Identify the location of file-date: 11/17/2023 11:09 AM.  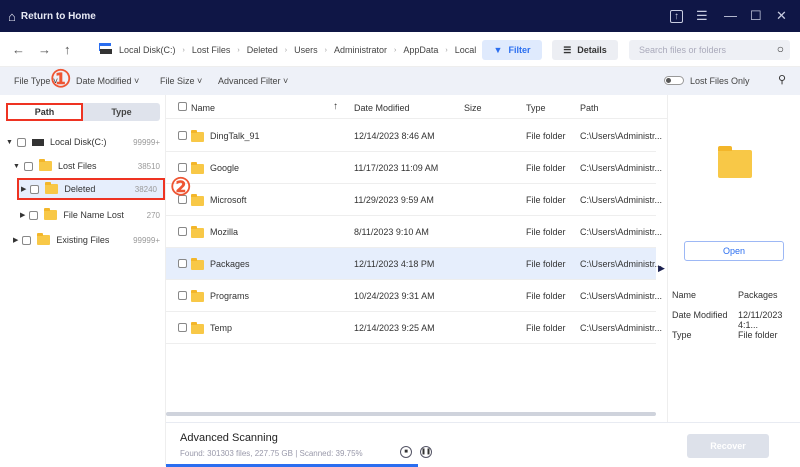
(396, 168).